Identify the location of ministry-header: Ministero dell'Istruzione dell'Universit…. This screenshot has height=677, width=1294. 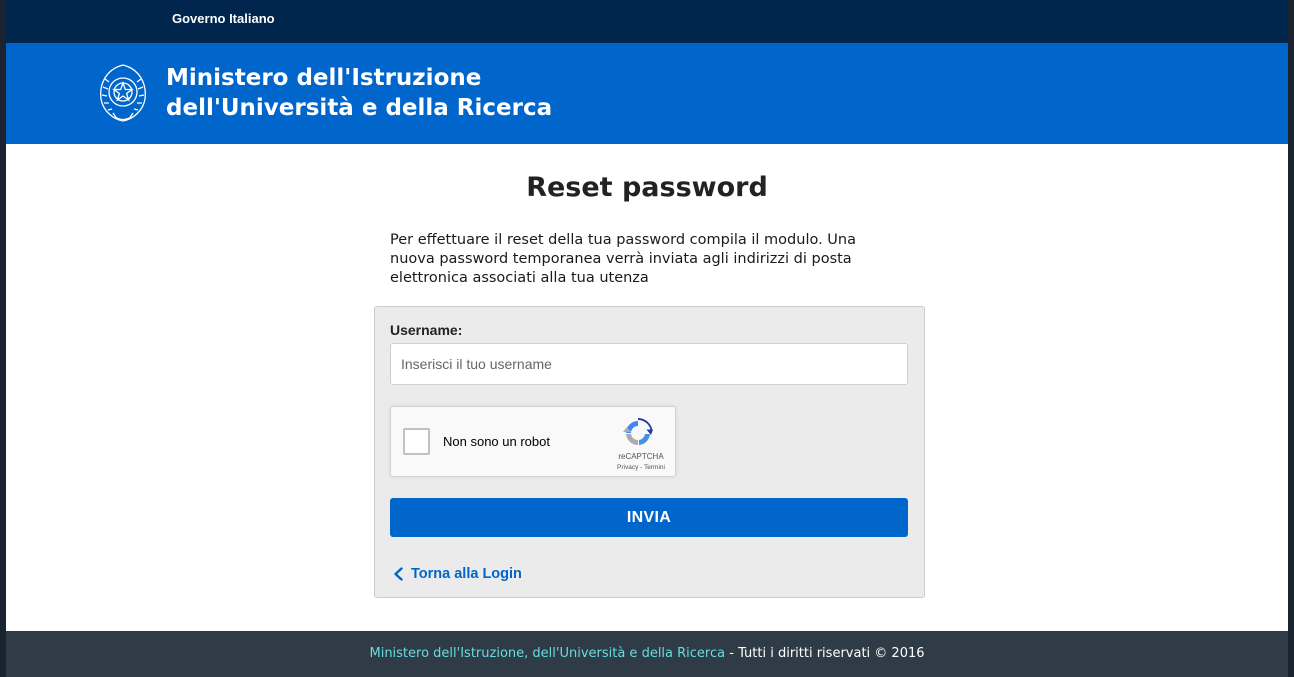
(647, 93).